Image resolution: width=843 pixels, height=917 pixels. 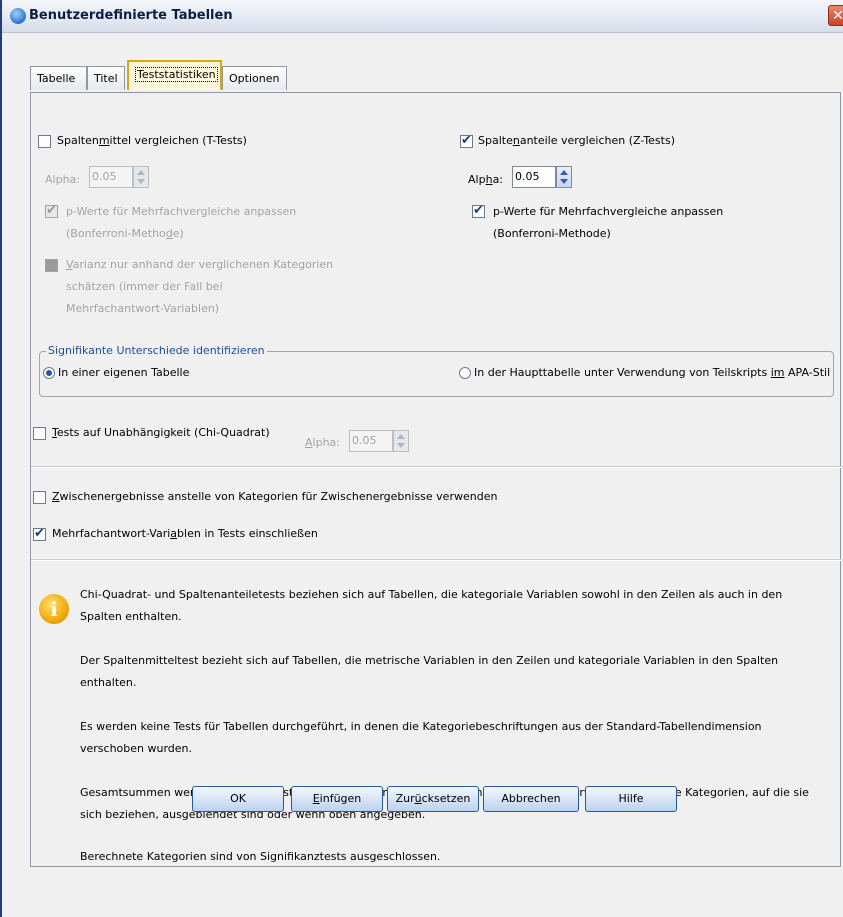 What do you see at coordinates (143, 308) in the screenshot?
I see `variance-line3: Mehrfachantwort-Variablen)` at bounding box center [143, 308].